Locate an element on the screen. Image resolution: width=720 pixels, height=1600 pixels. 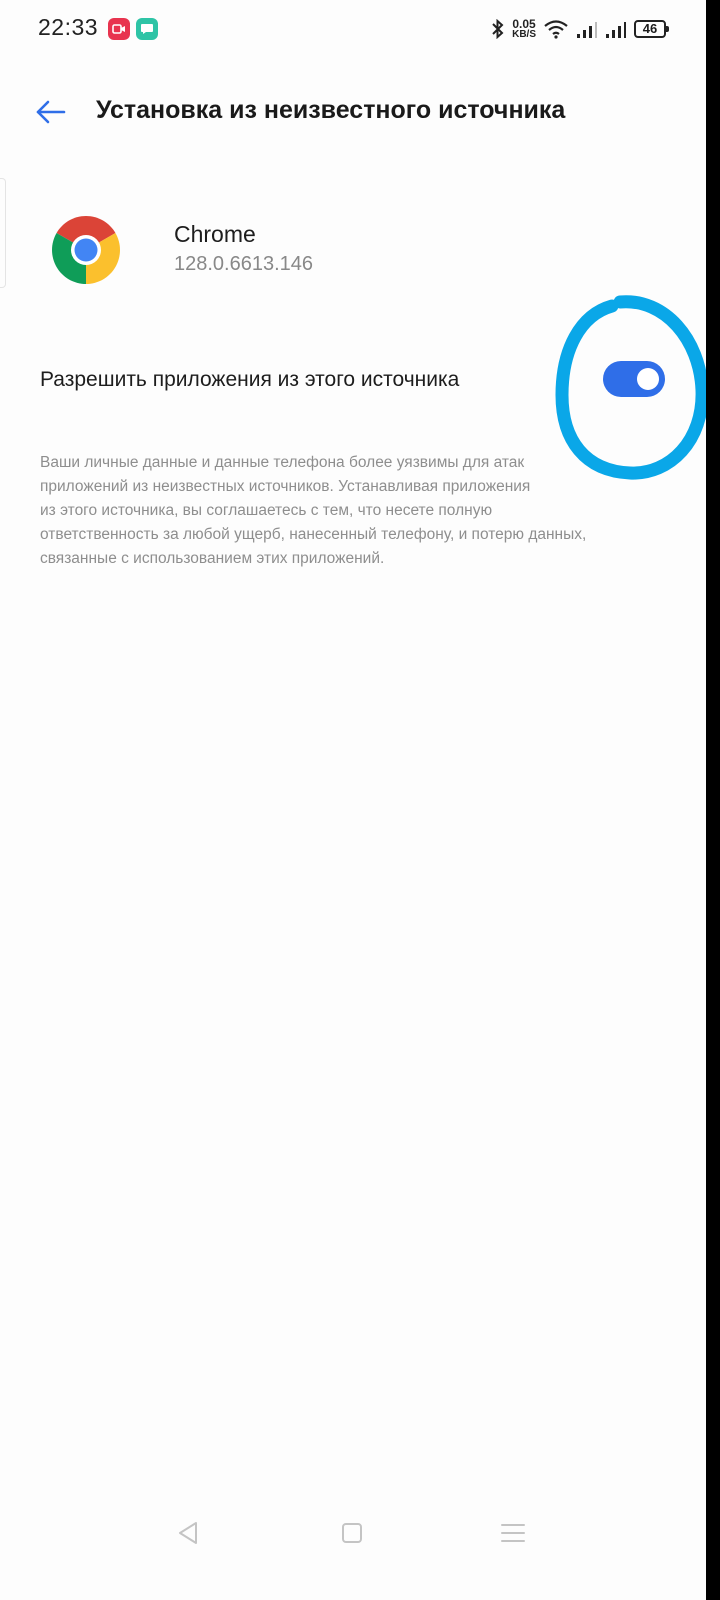
nav-back-icon is located at coordinates (188, 1533).